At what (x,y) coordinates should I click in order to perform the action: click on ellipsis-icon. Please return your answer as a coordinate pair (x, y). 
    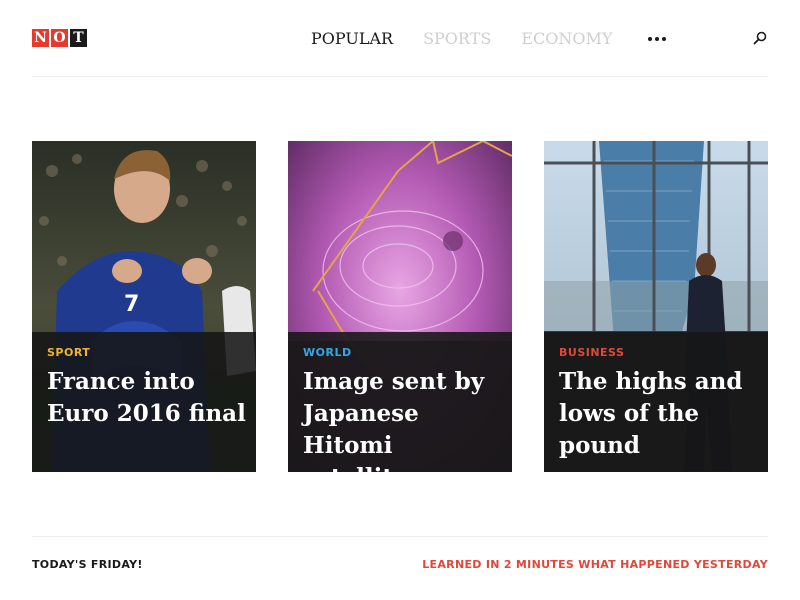
    Looking at the image, I should click on (657, 39).